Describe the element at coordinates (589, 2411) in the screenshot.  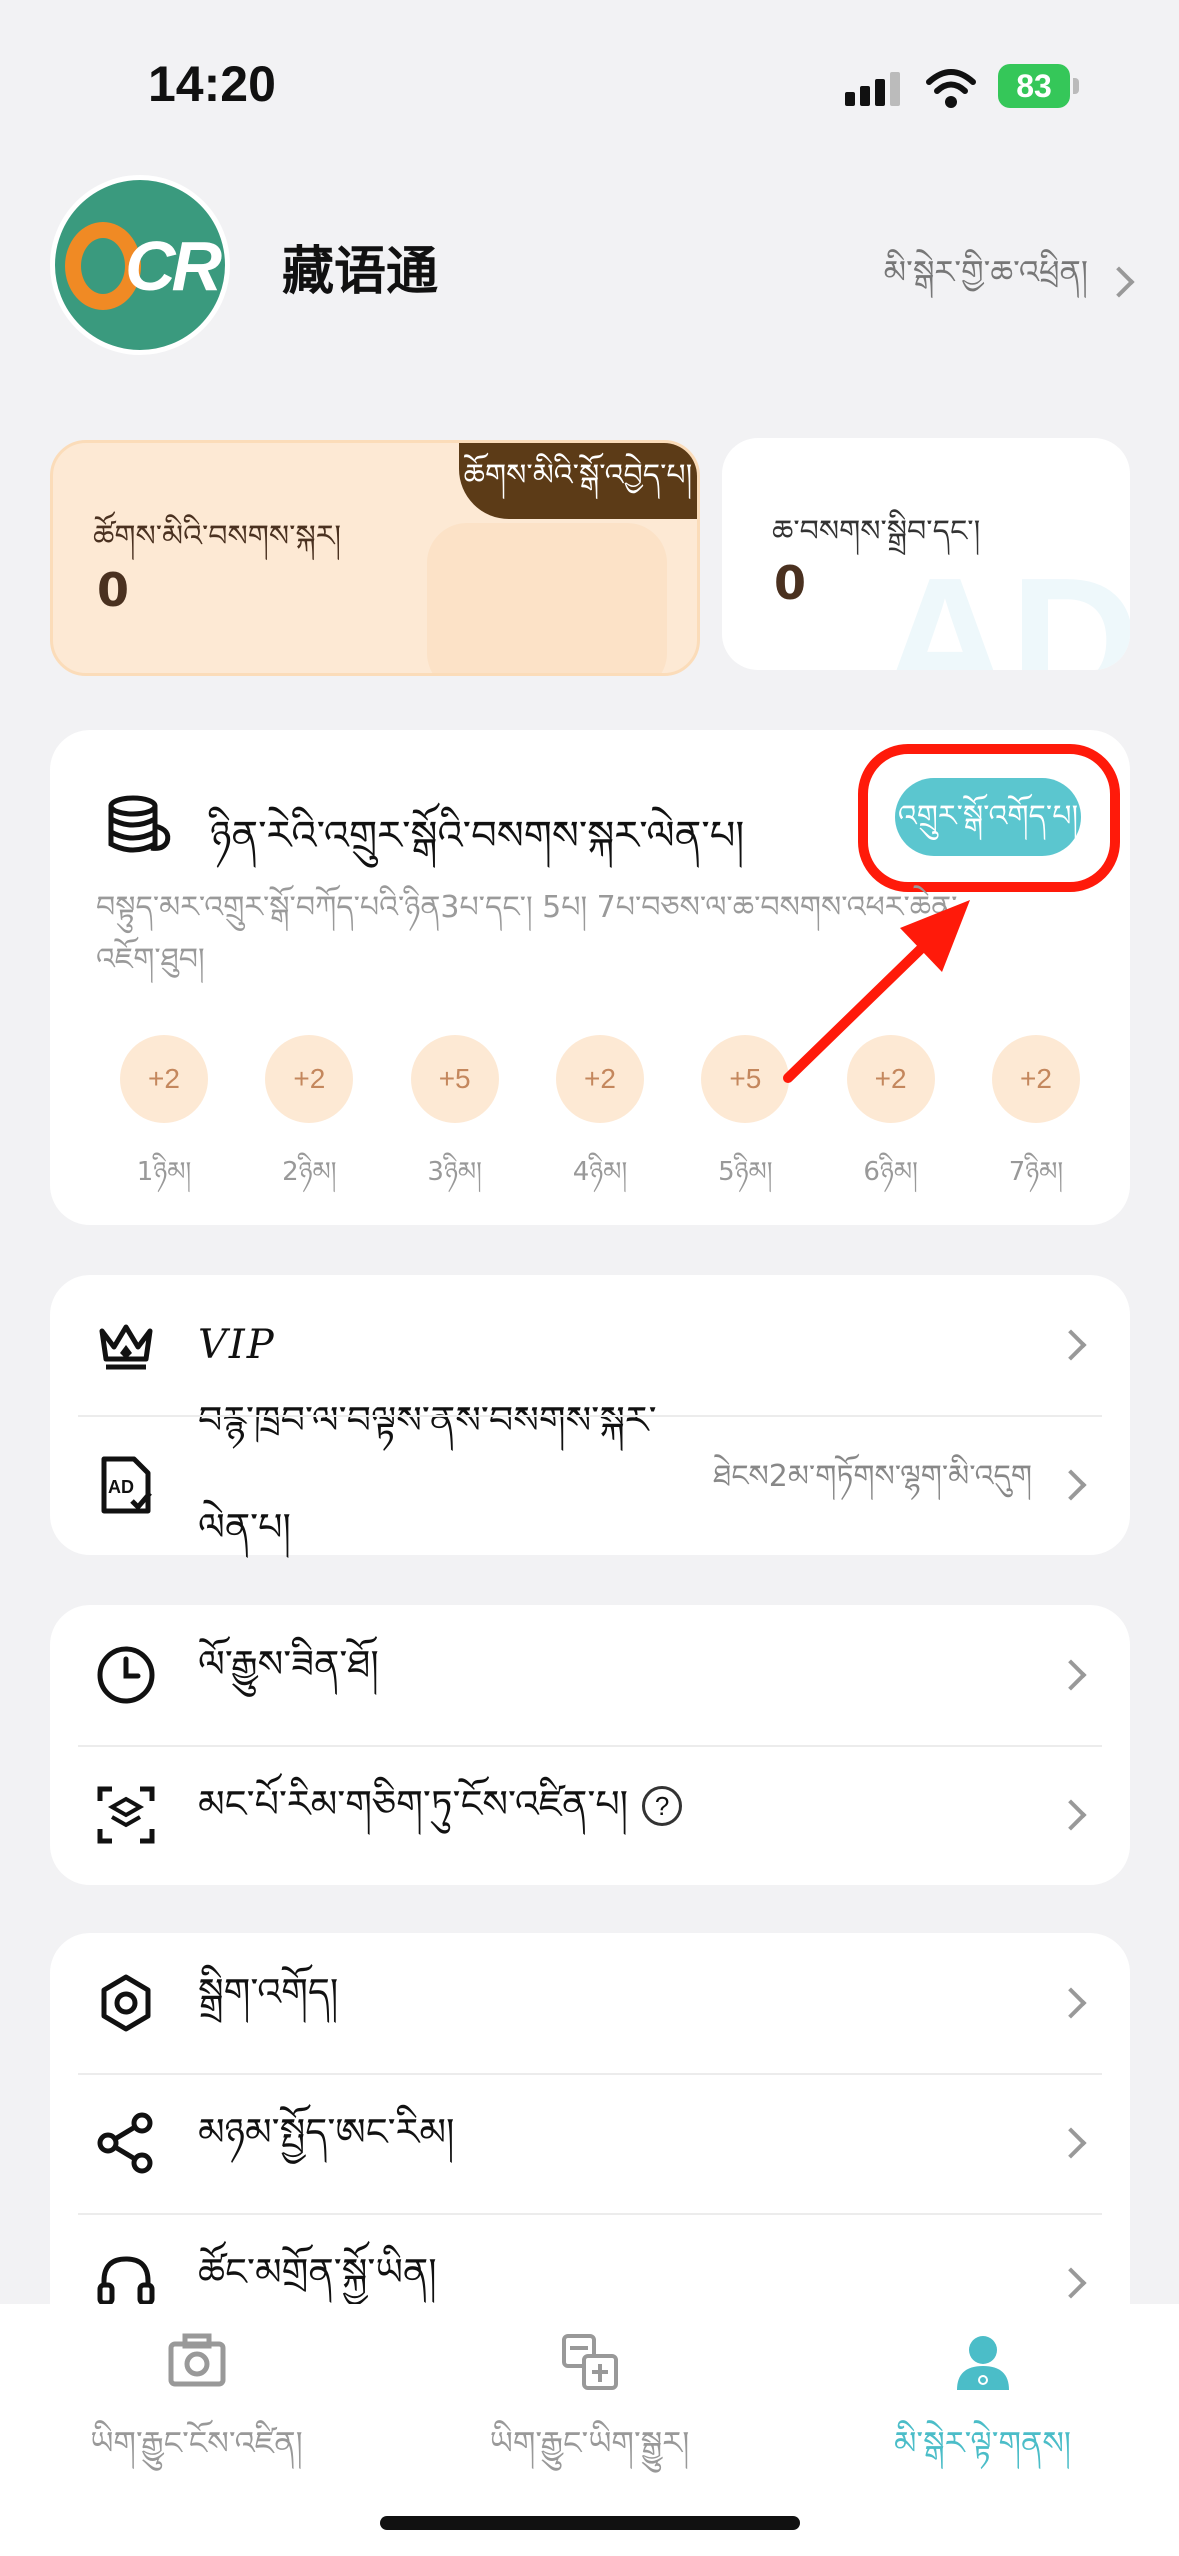
I see `tab-translate: ཡིག་རྒྱུང་ཡིག་སྒྱུར།` at that location.